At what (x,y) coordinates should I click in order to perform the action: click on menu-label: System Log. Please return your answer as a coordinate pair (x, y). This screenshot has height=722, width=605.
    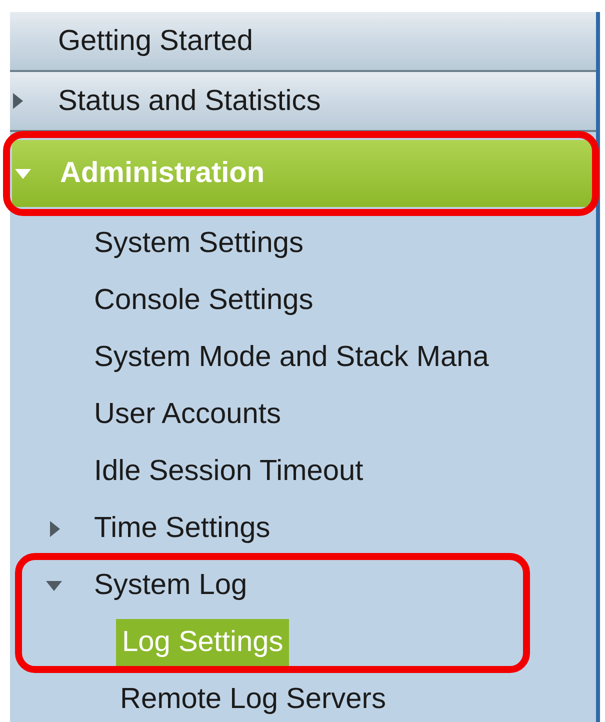
    Looking at the image, I should click on (170, 585).